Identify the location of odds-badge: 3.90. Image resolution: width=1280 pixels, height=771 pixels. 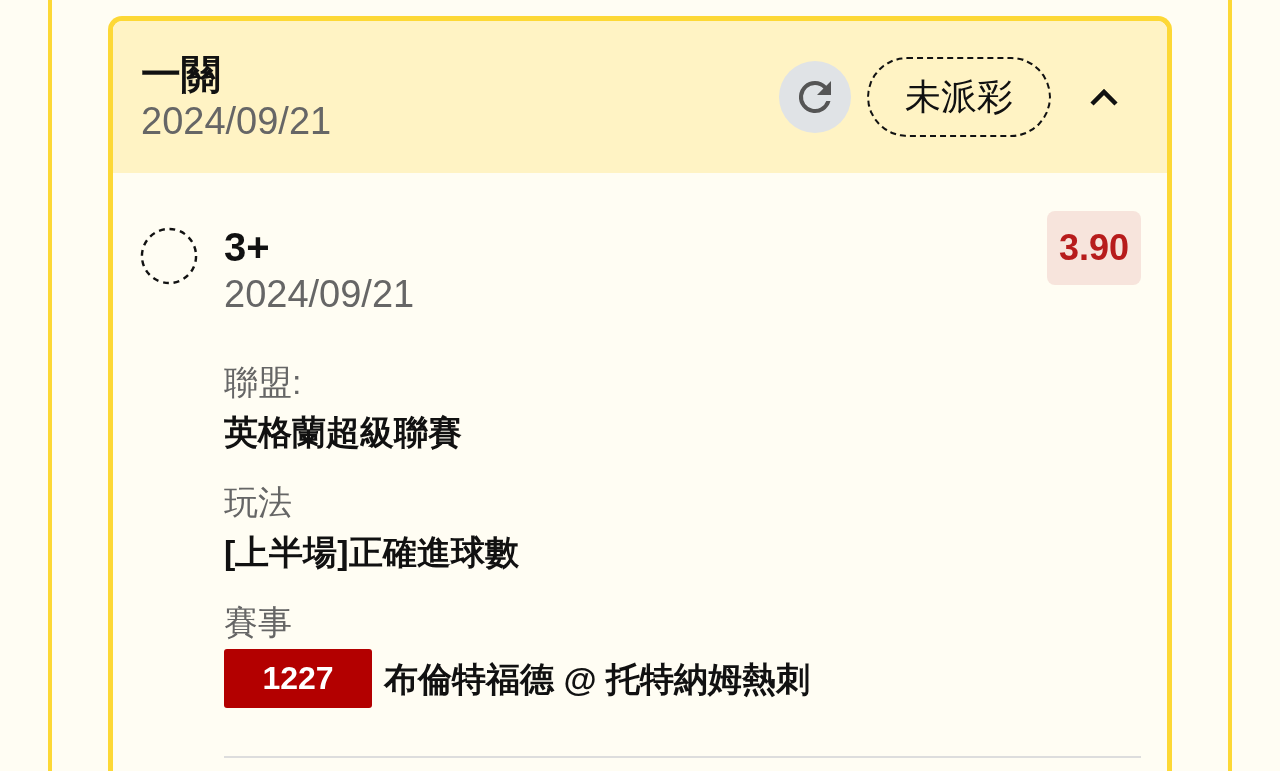
(1093, 248).